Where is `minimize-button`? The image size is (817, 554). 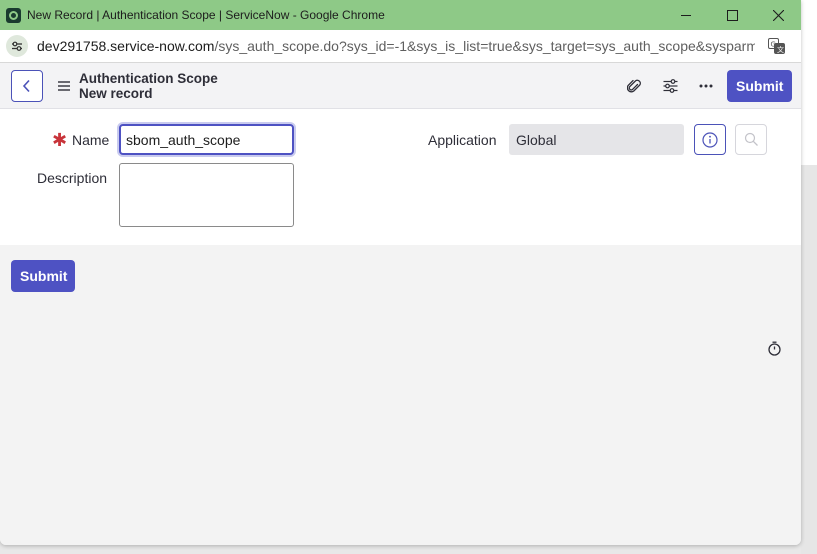
minimize-button is located at coordinates (686, 15).